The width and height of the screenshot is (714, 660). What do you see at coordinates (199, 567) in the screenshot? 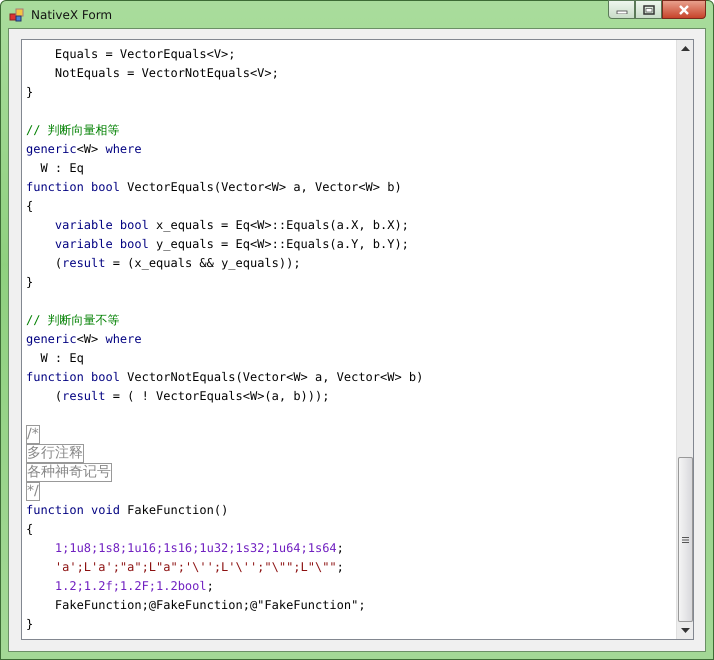
I see `code-line: 'a';L'a';"a";L"a";'\'';L'\'';"\"";L"\"";` at bounding box center [199, 567].